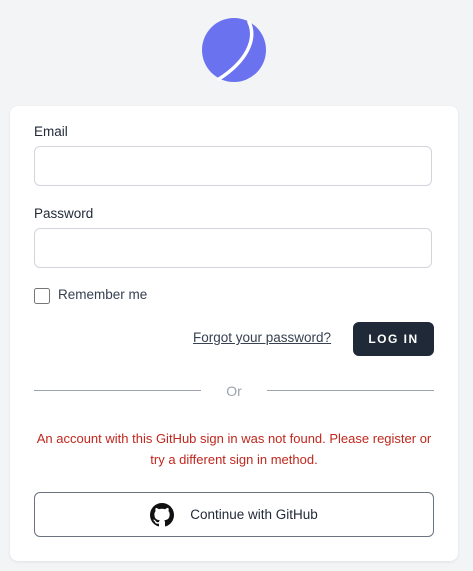 The image size is (473, 571). What do you see at coordinates (350, 390) in the screenshot?
I see `divider-line-right` at bounding box center [350, 390].